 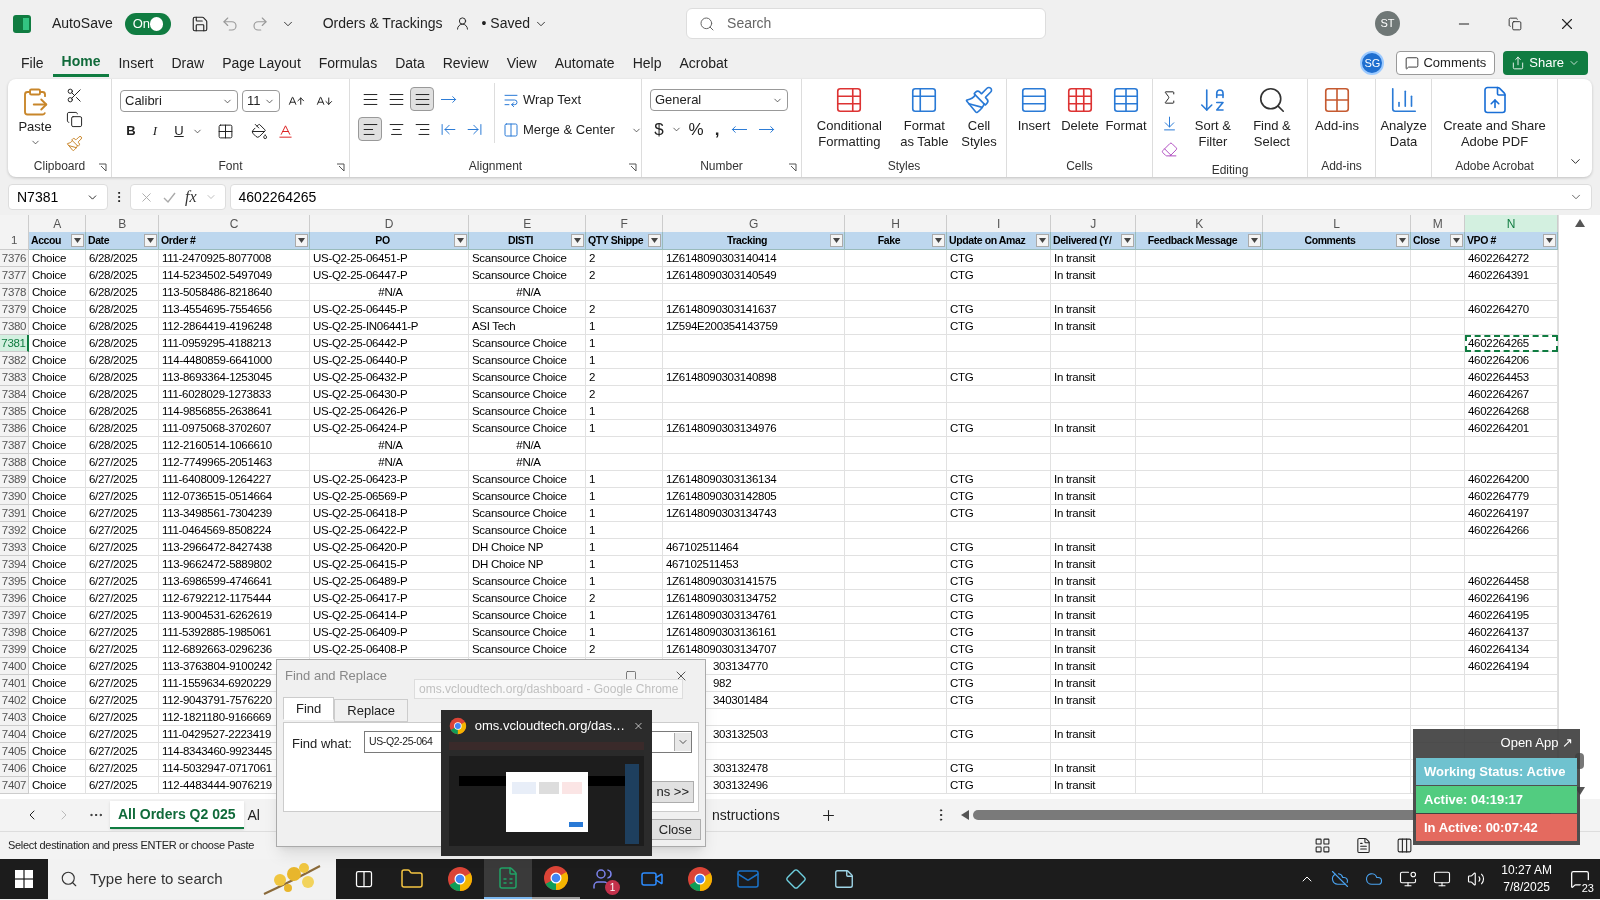 I want to click on folder-icon, so click(x=412, y=879).